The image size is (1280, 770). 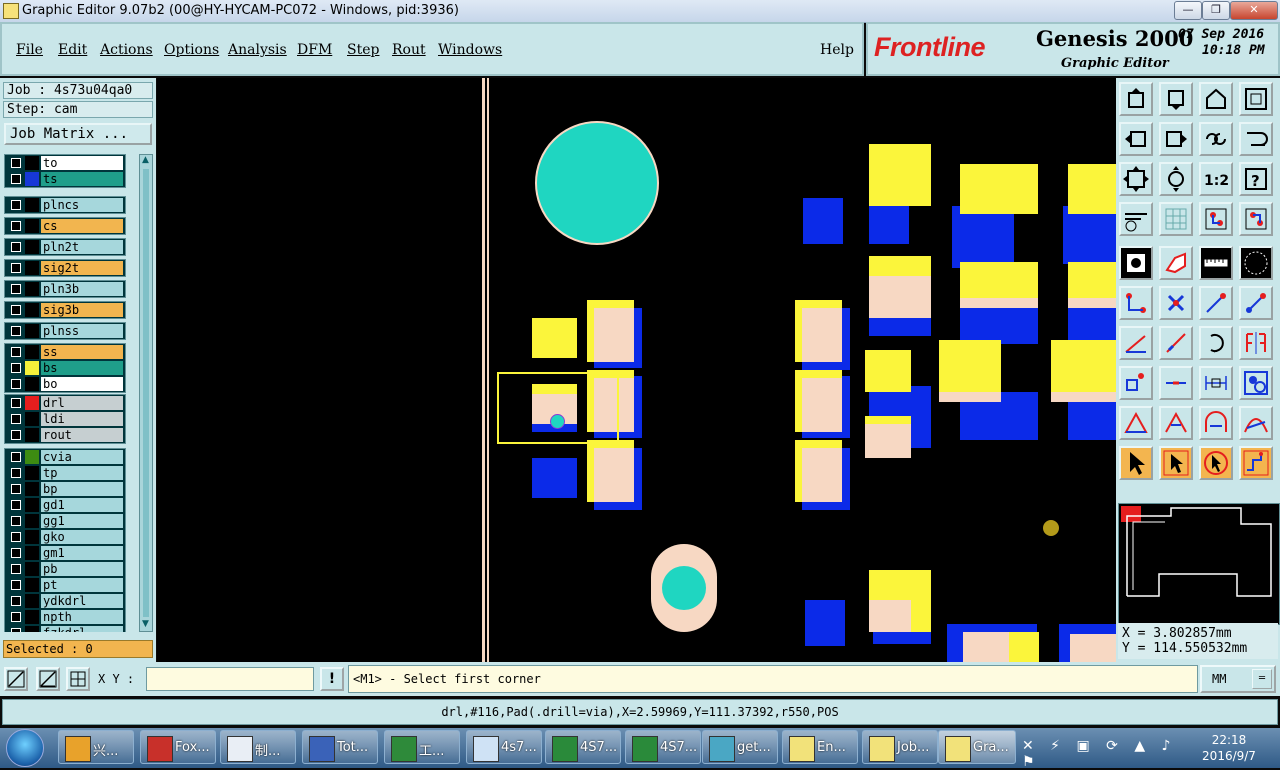 What do you see at coordinates (1256, 179) in the screenshot?
I see `help-icon: ?` at bounding box center [1256, 179].